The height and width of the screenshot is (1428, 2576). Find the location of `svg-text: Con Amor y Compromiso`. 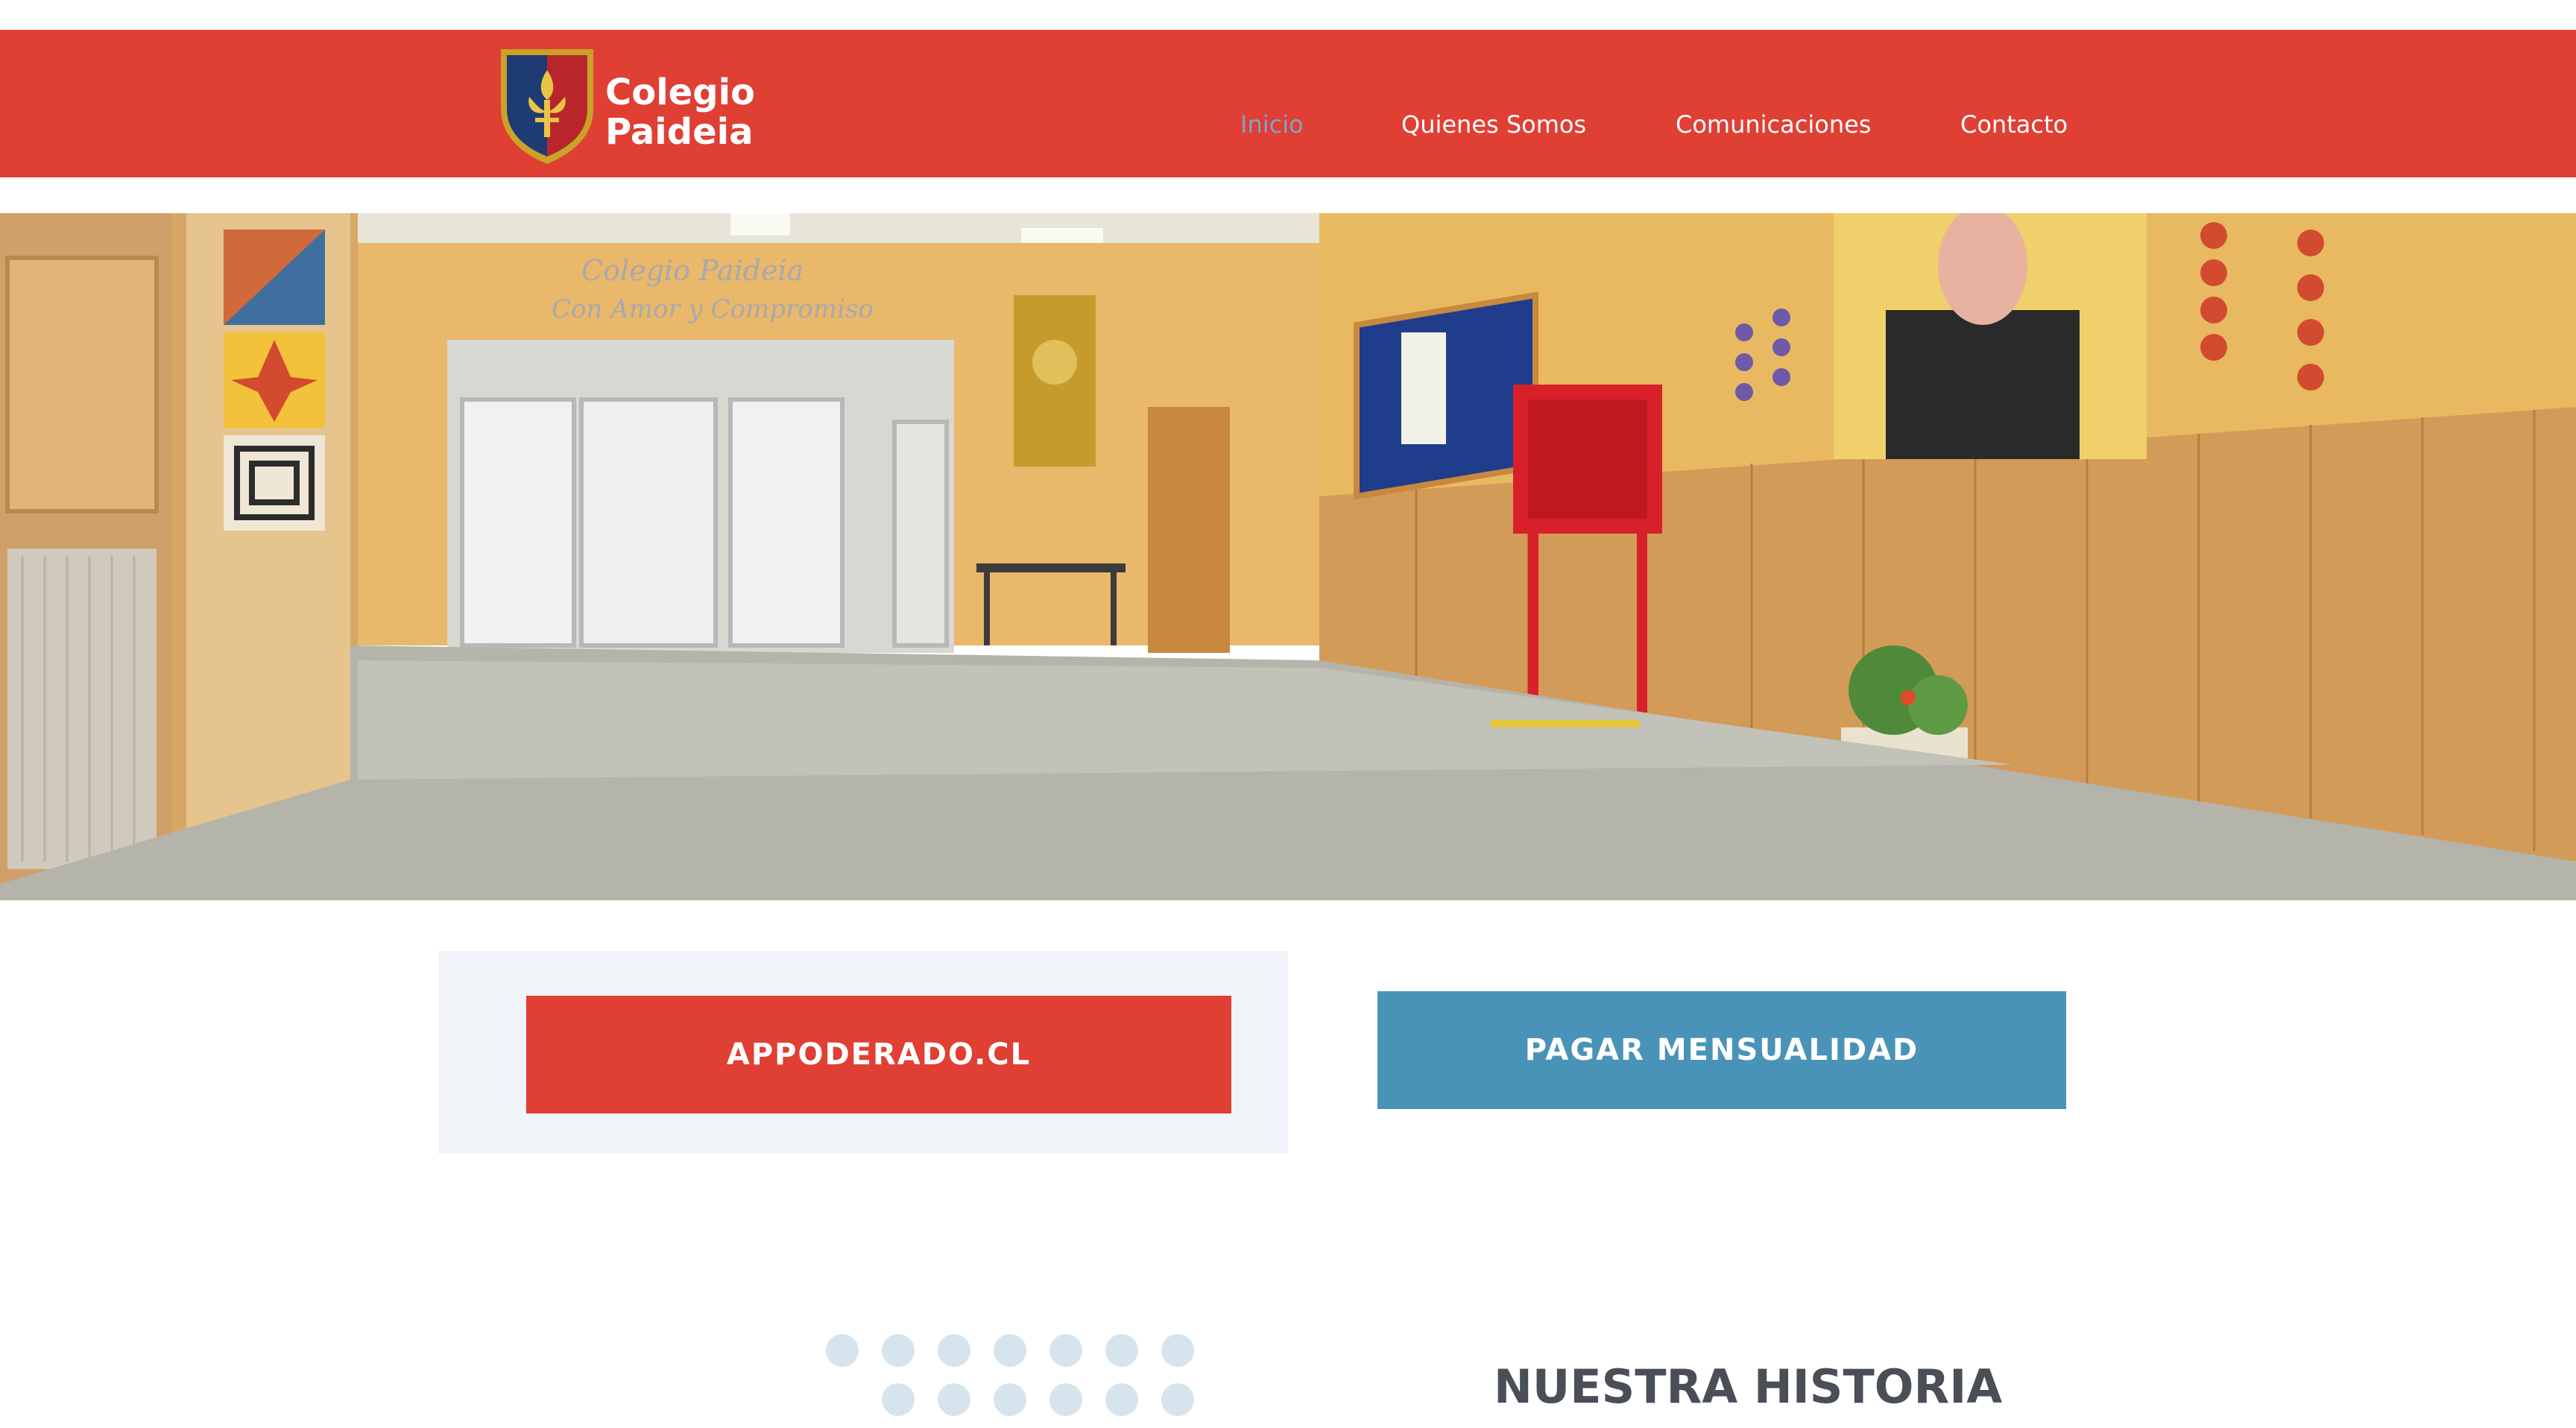

svg-text: Con Amor y Compromiso is located at coordinates (713, 309).